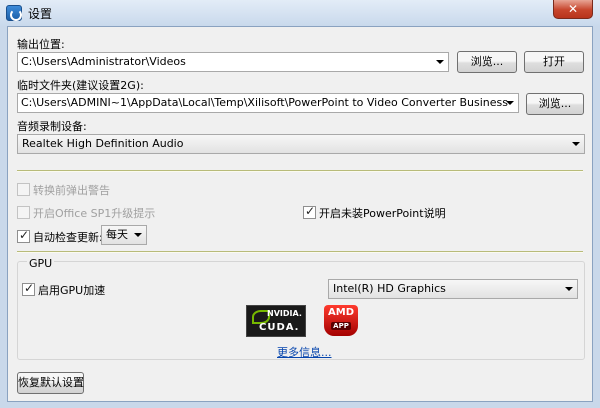  What do you see at coordinates (72, 290) in the screenshot?
I see `gpu-acceleration-label: 启用GPU加速` at bounding box center [72, 290].